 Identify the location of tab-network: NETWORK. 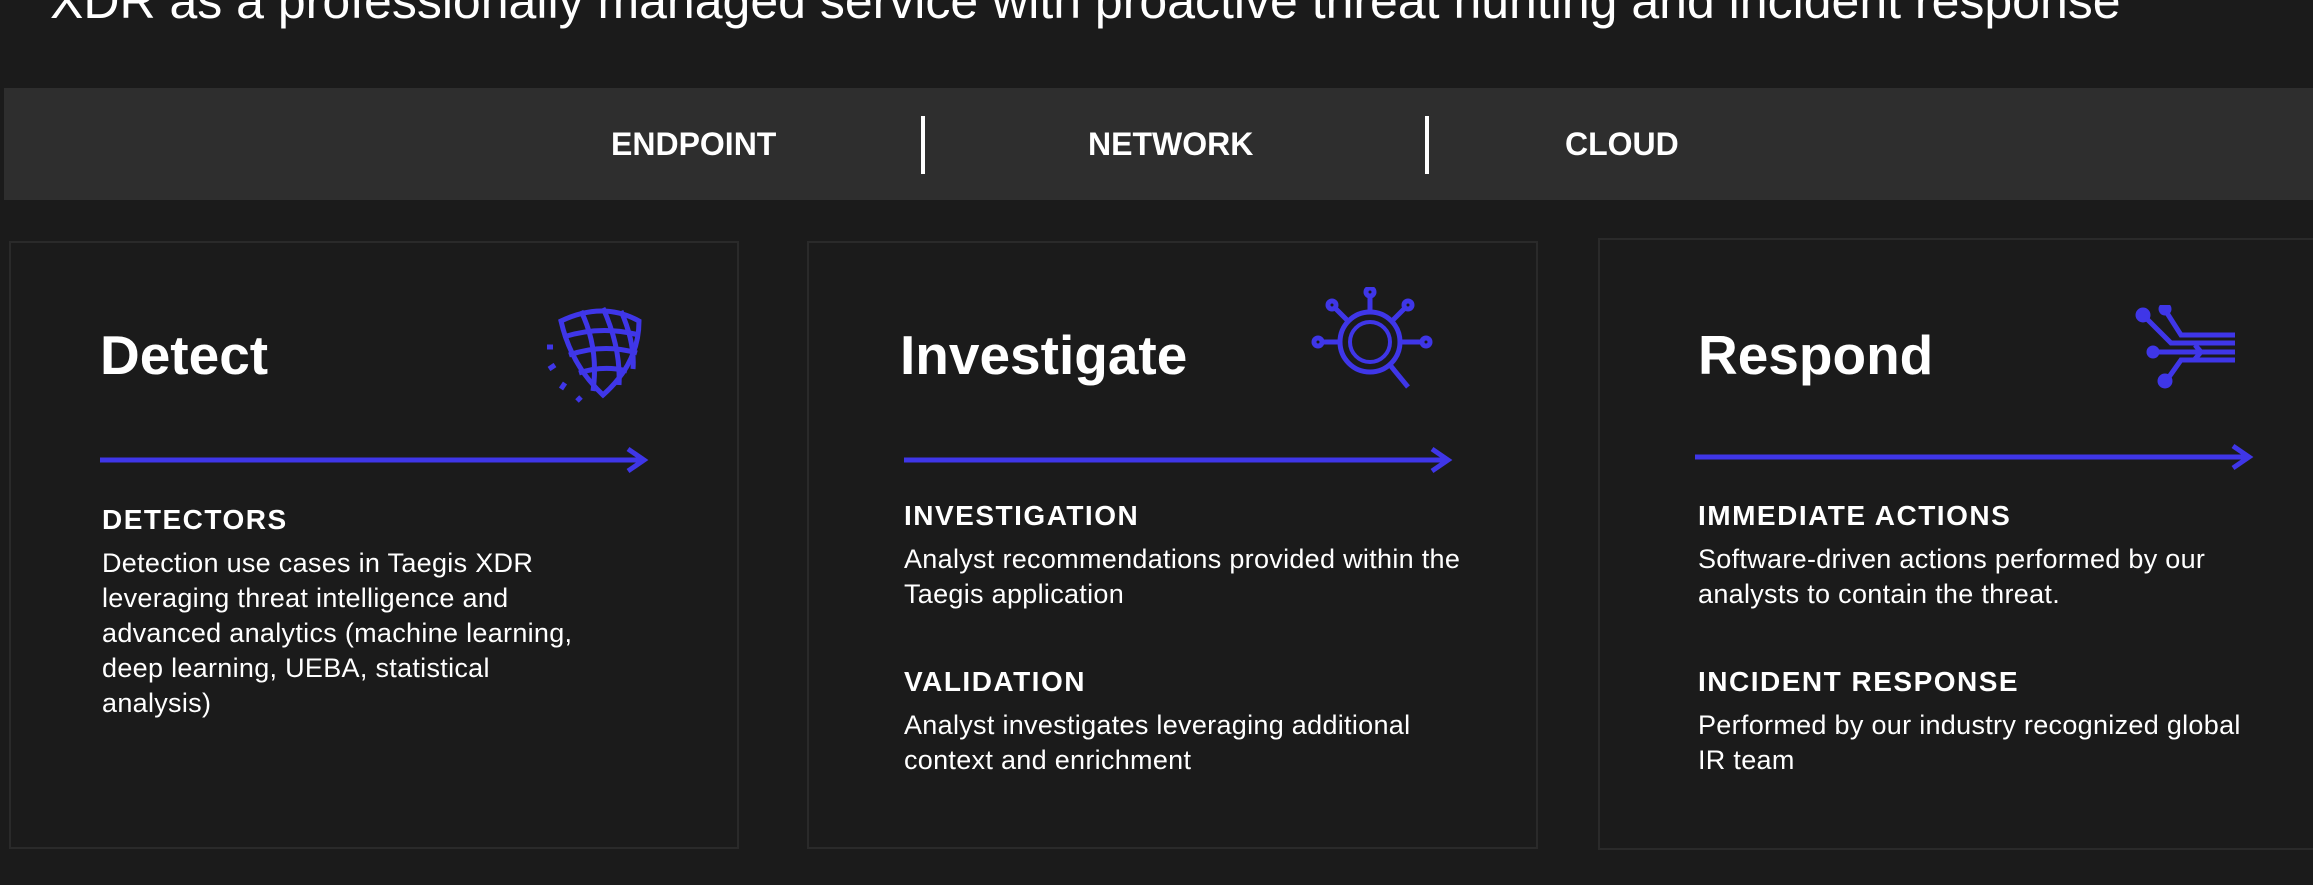
(1170, 144).